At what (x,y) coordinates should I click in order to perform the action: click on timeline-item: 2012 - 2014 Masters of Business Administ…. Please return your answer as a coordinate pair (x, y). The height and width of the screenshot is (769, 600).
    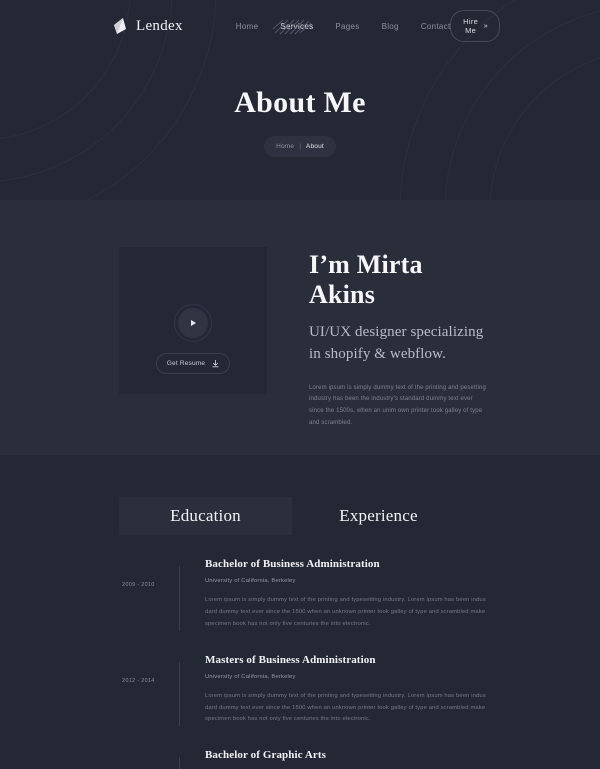
    Looking at the image, I should click on (303, 702).